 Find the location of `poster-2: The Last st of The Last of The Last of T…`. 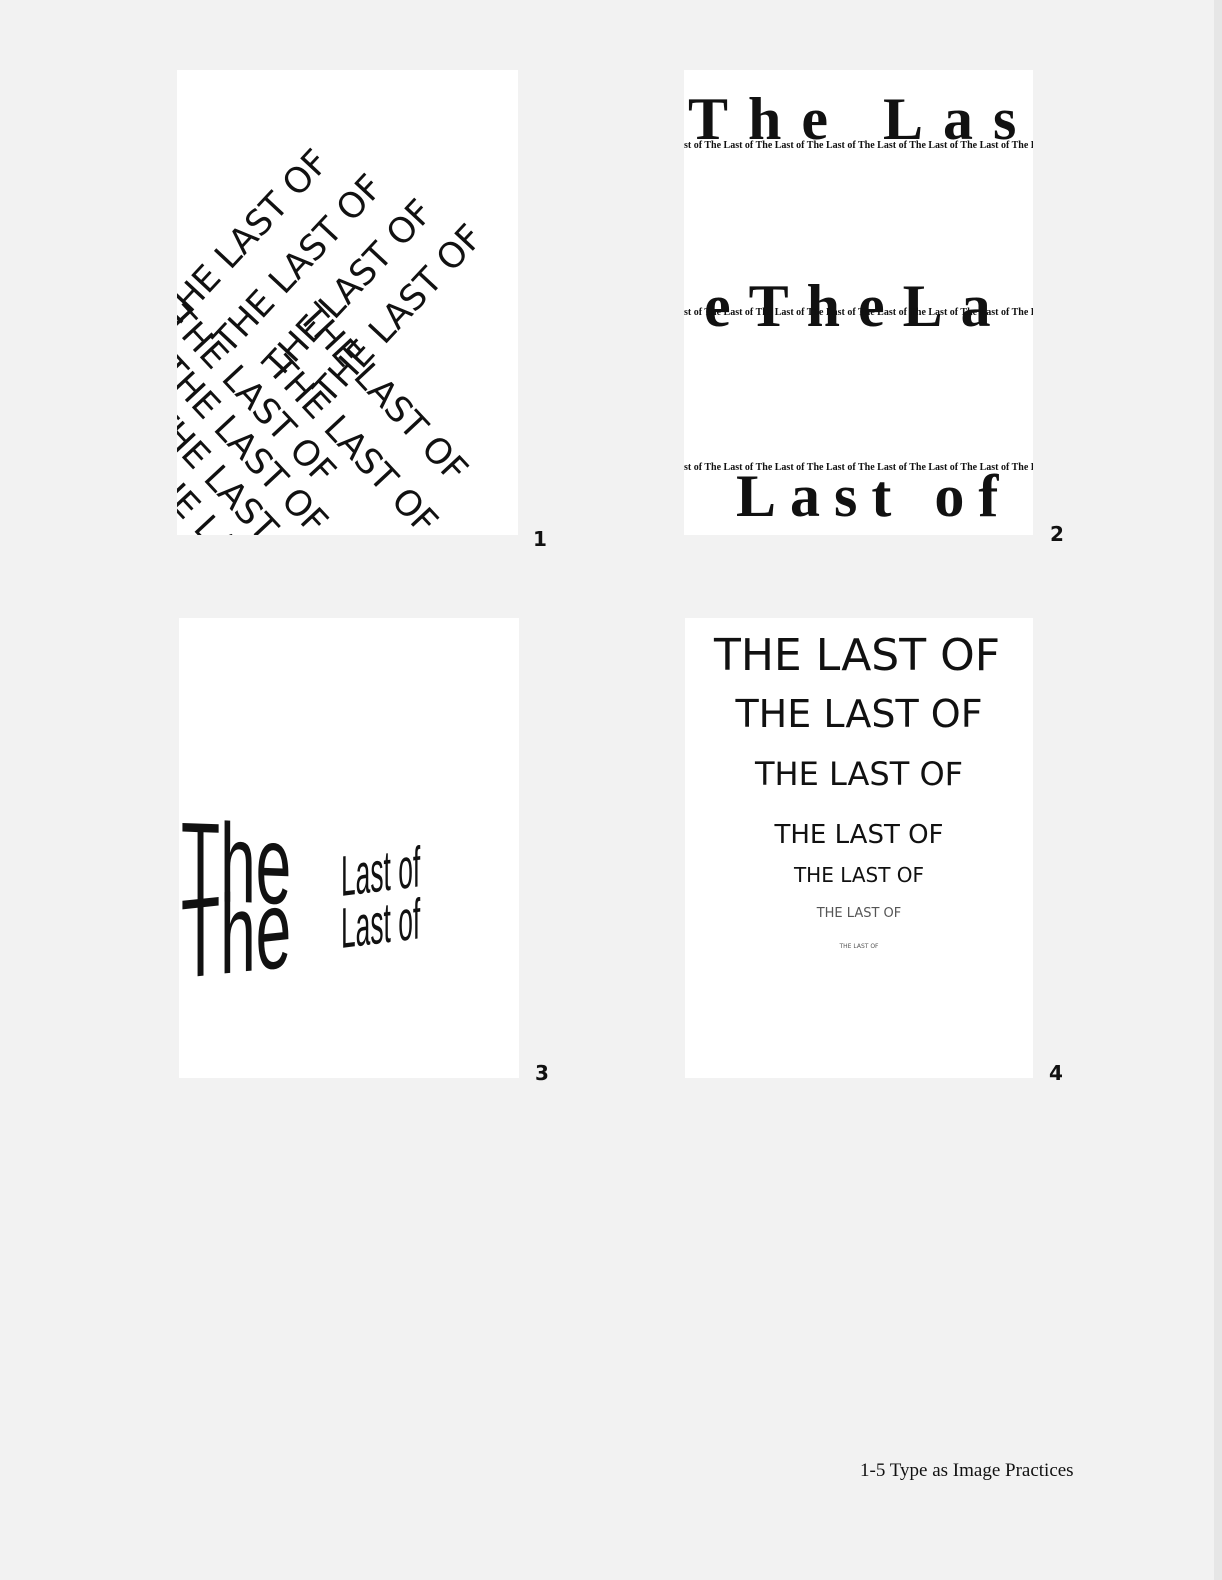

poster-2: The Last st of The Last of The Last of T… is located at coordinates (858, 302).